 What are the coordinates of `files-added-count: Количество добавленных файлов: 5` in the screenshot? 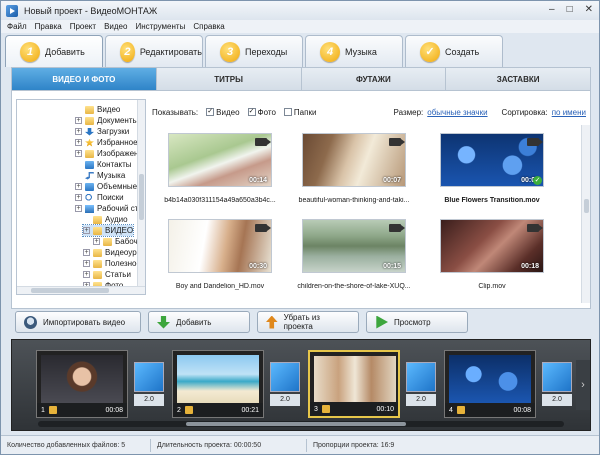 It's located at (76, 445).